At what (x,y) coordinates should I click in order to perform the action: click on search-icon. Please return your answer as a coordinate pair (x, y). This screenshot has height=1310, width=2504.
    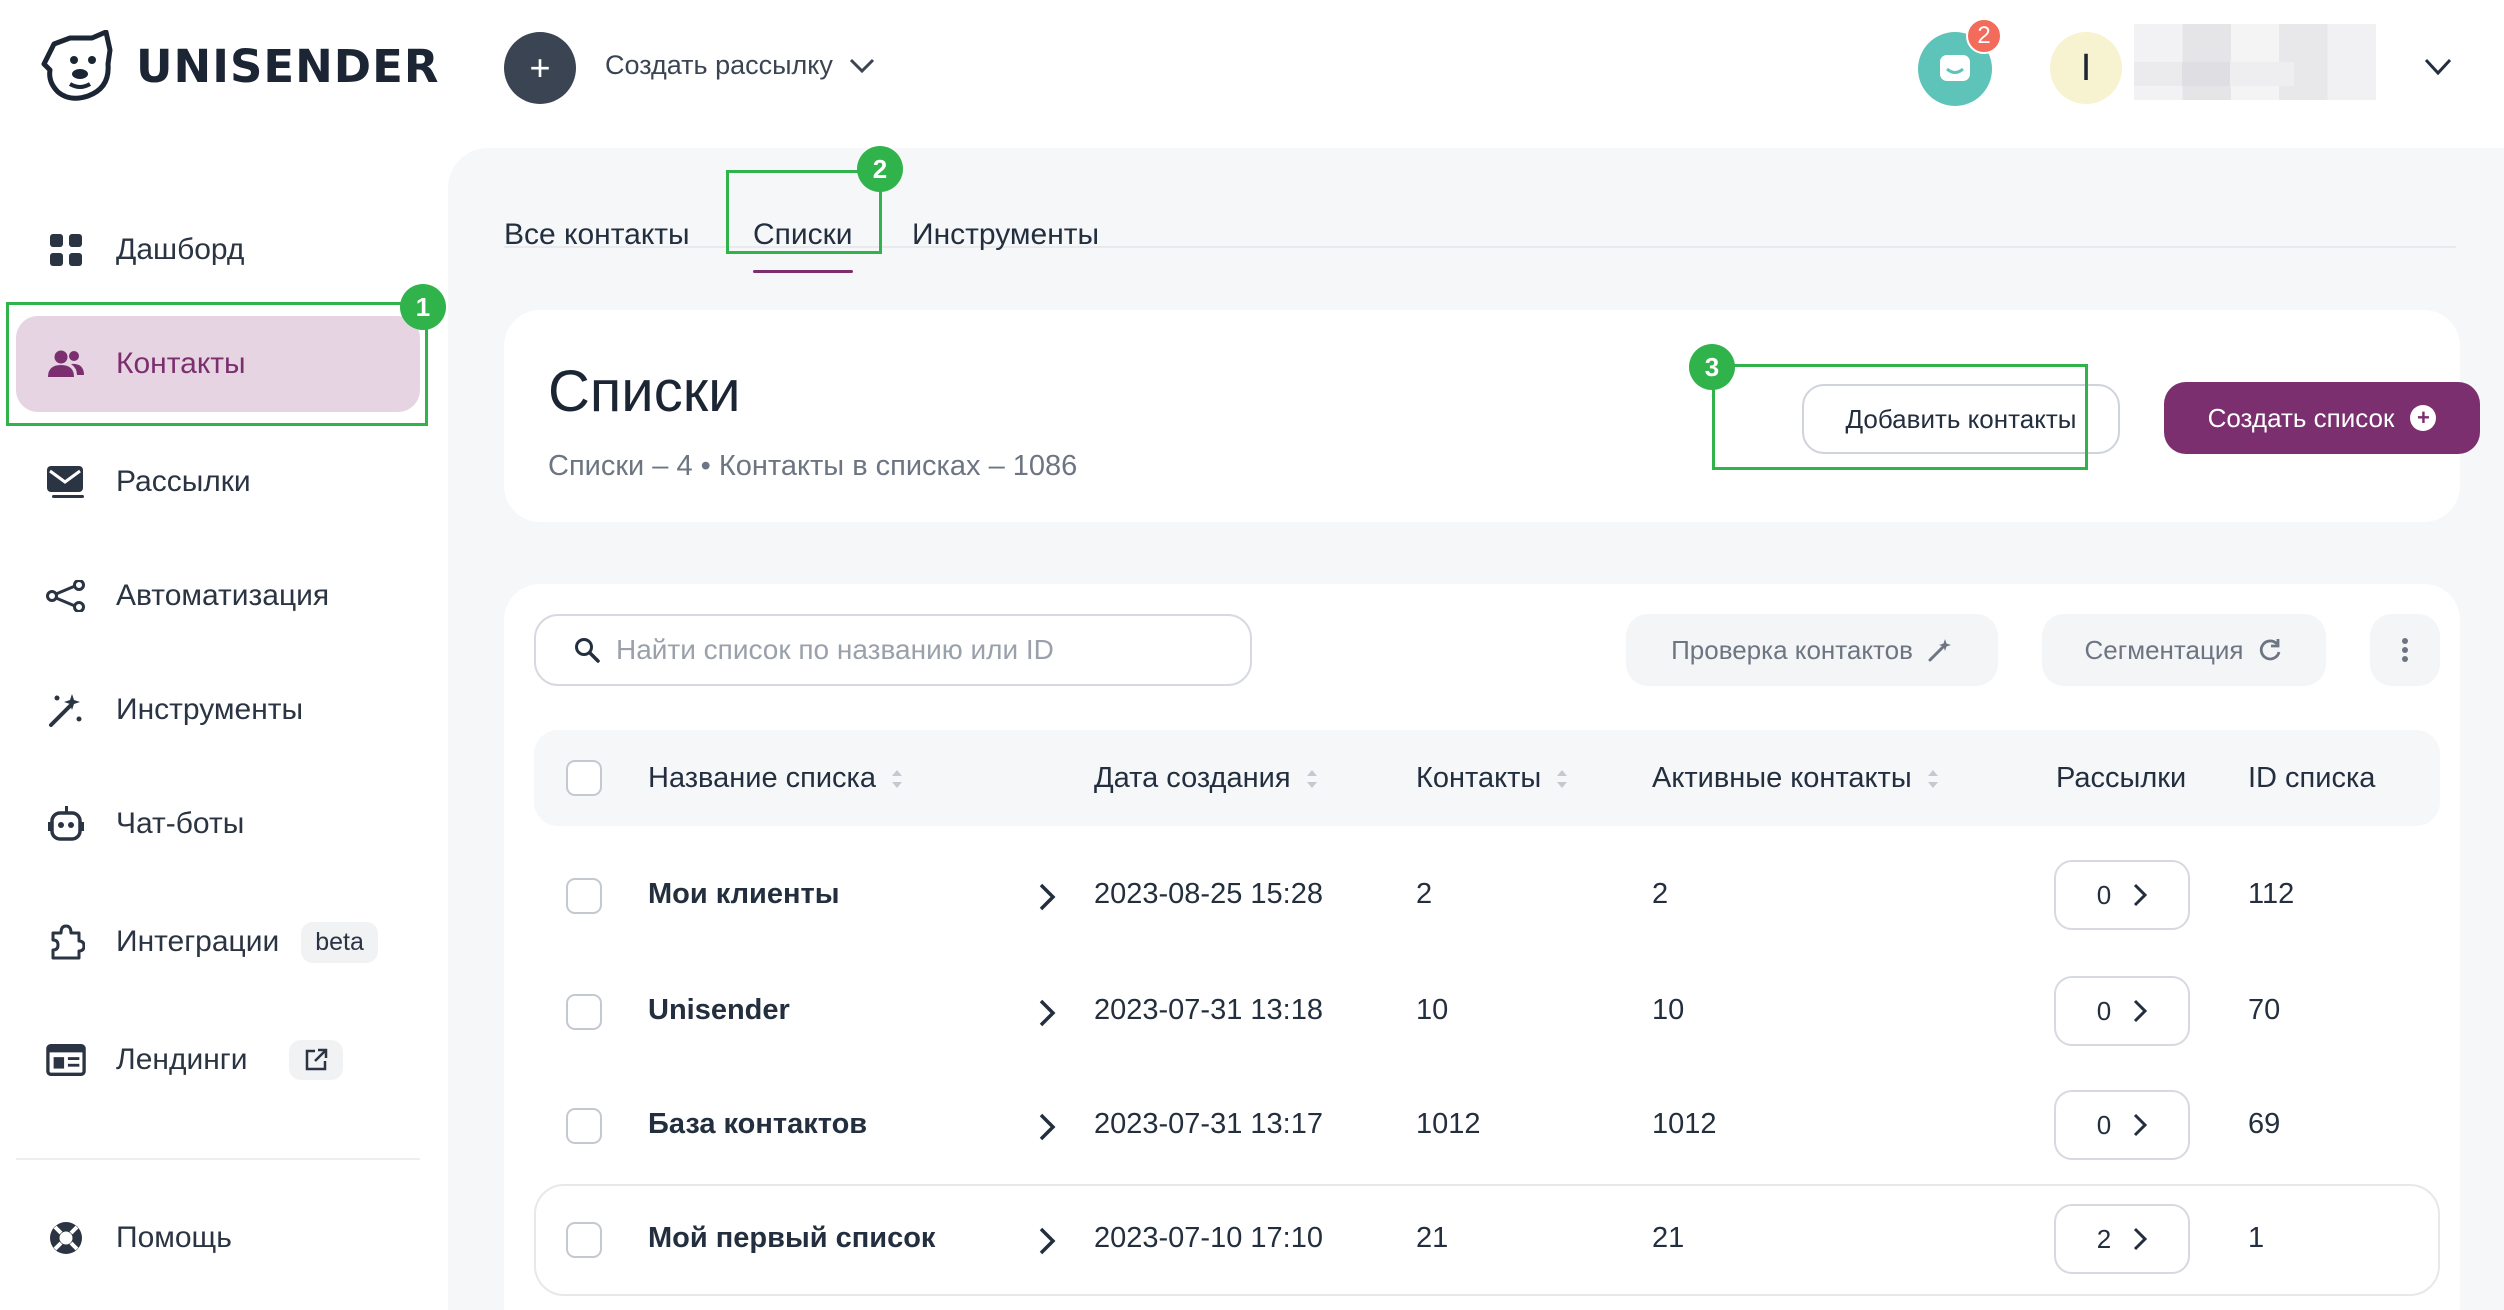
    Looking at the image, I should click on (587, 650).